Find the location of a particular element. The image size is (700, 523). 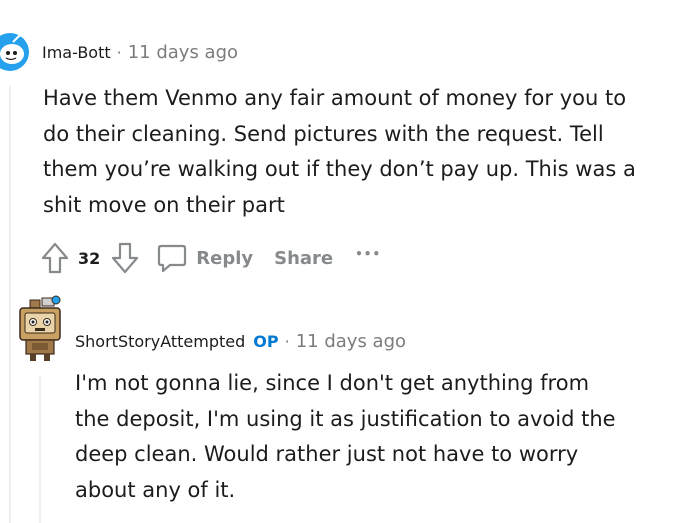

upvote-icon is located at coordinates (55, 258).